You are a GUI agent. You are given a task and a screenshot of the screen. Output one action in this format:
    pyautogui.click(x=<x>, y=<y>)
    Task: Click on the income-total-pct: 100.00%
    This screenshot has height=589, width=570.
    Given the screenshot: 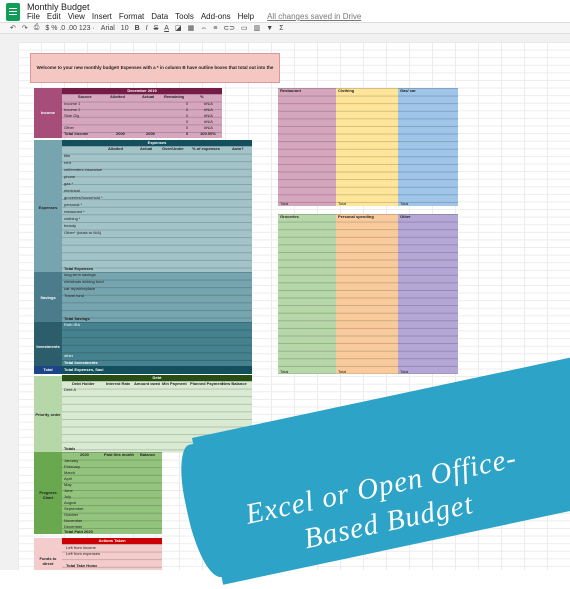 What is the action you would take?
    pyautogui.click(x=208, y=133)
    